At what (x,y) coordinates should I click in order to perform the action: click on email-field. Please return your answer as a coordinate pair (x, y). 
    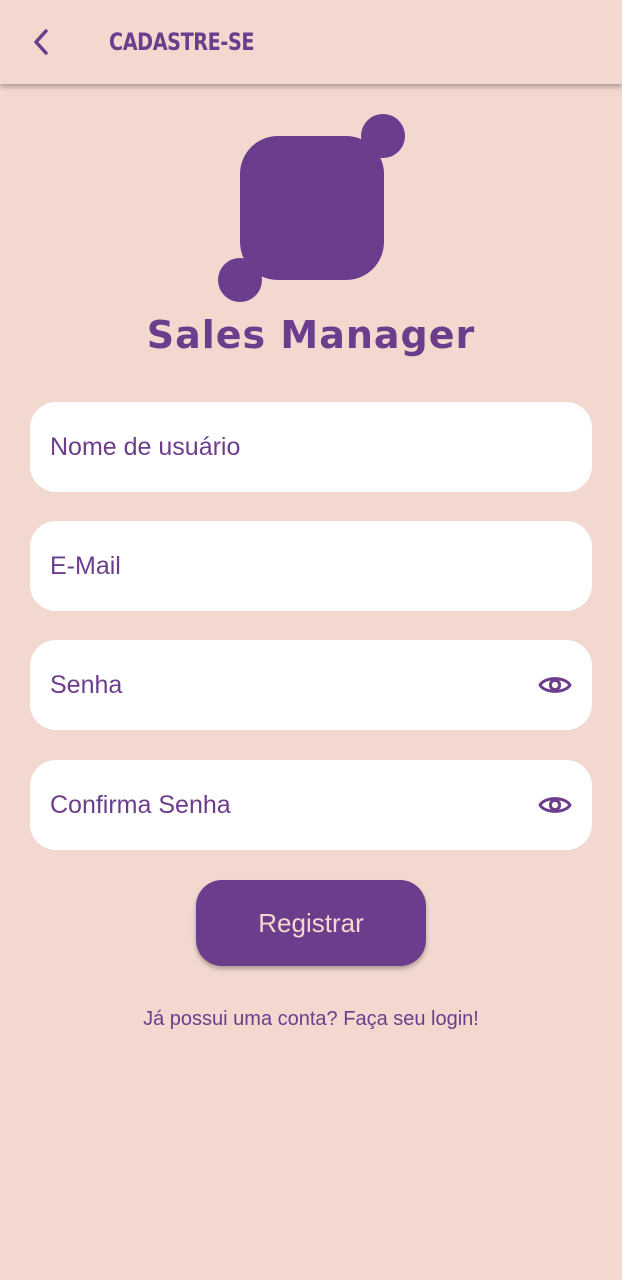
    Looking at the image, I should click on (311, 566).